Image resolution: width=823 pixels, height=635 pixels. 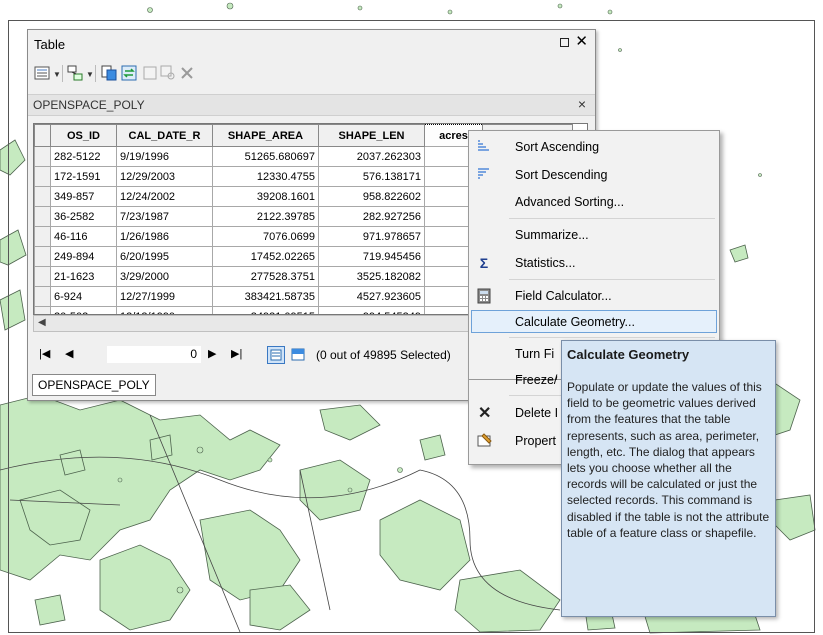 I want to click on cell-cal-date-r: 6/20/1995, so click(x=164, y=256).